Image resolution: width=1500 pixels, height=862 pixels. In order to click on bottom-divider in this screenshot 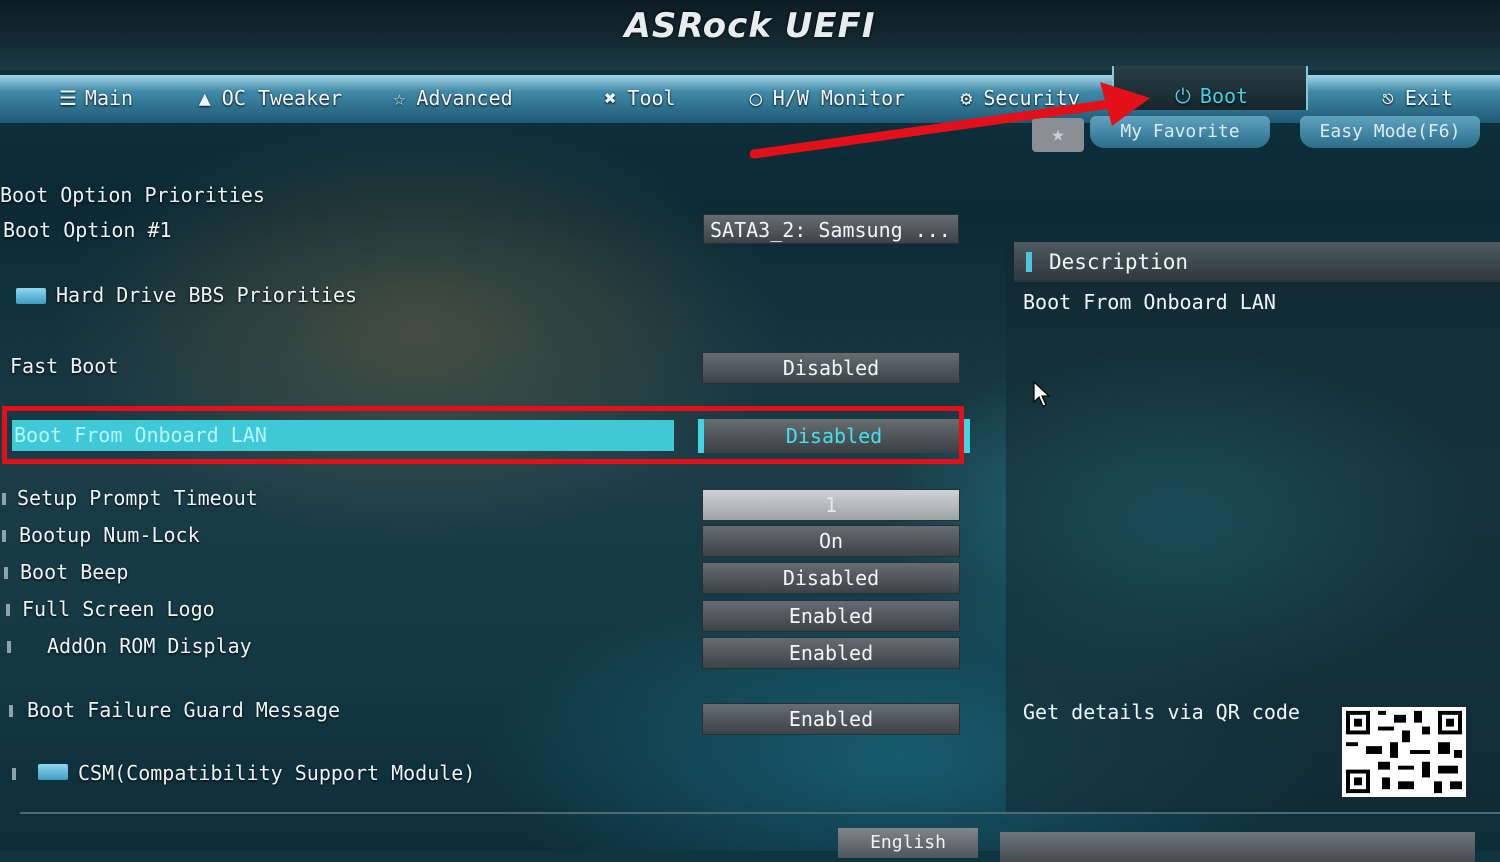, I will do `click(760, 813)`.